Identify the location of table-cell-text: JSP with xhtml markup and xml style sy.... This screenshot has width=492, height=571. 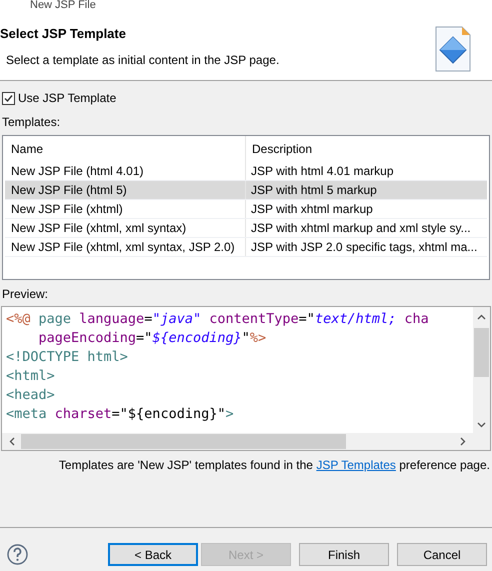
(361, 228).